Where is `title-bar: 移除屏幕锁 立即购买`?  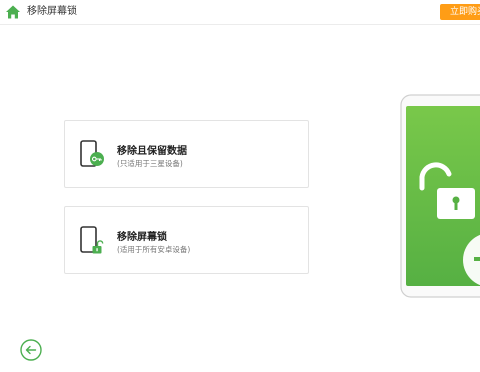 title-bar: 移除屏幕锁 立即购买 is located at coordinates (240, 12).